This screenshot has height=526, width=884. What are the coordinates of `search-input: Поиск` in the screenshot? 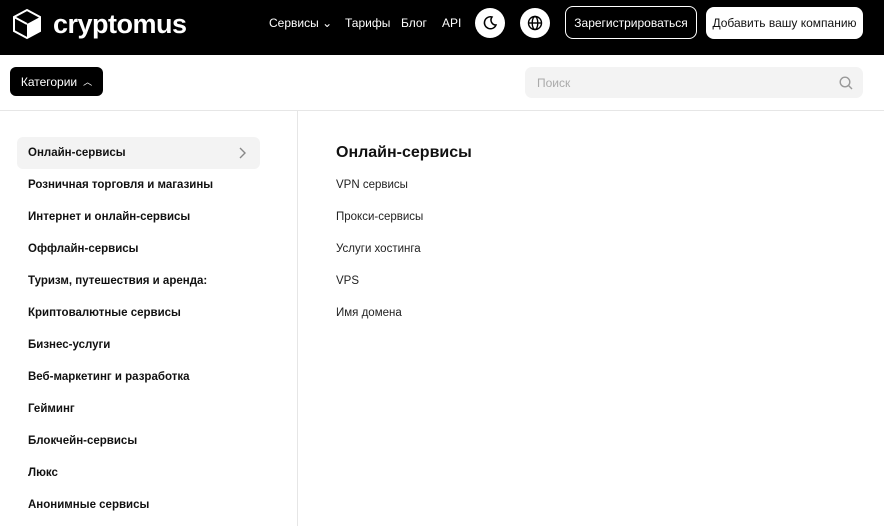 It's located at (694, 82).